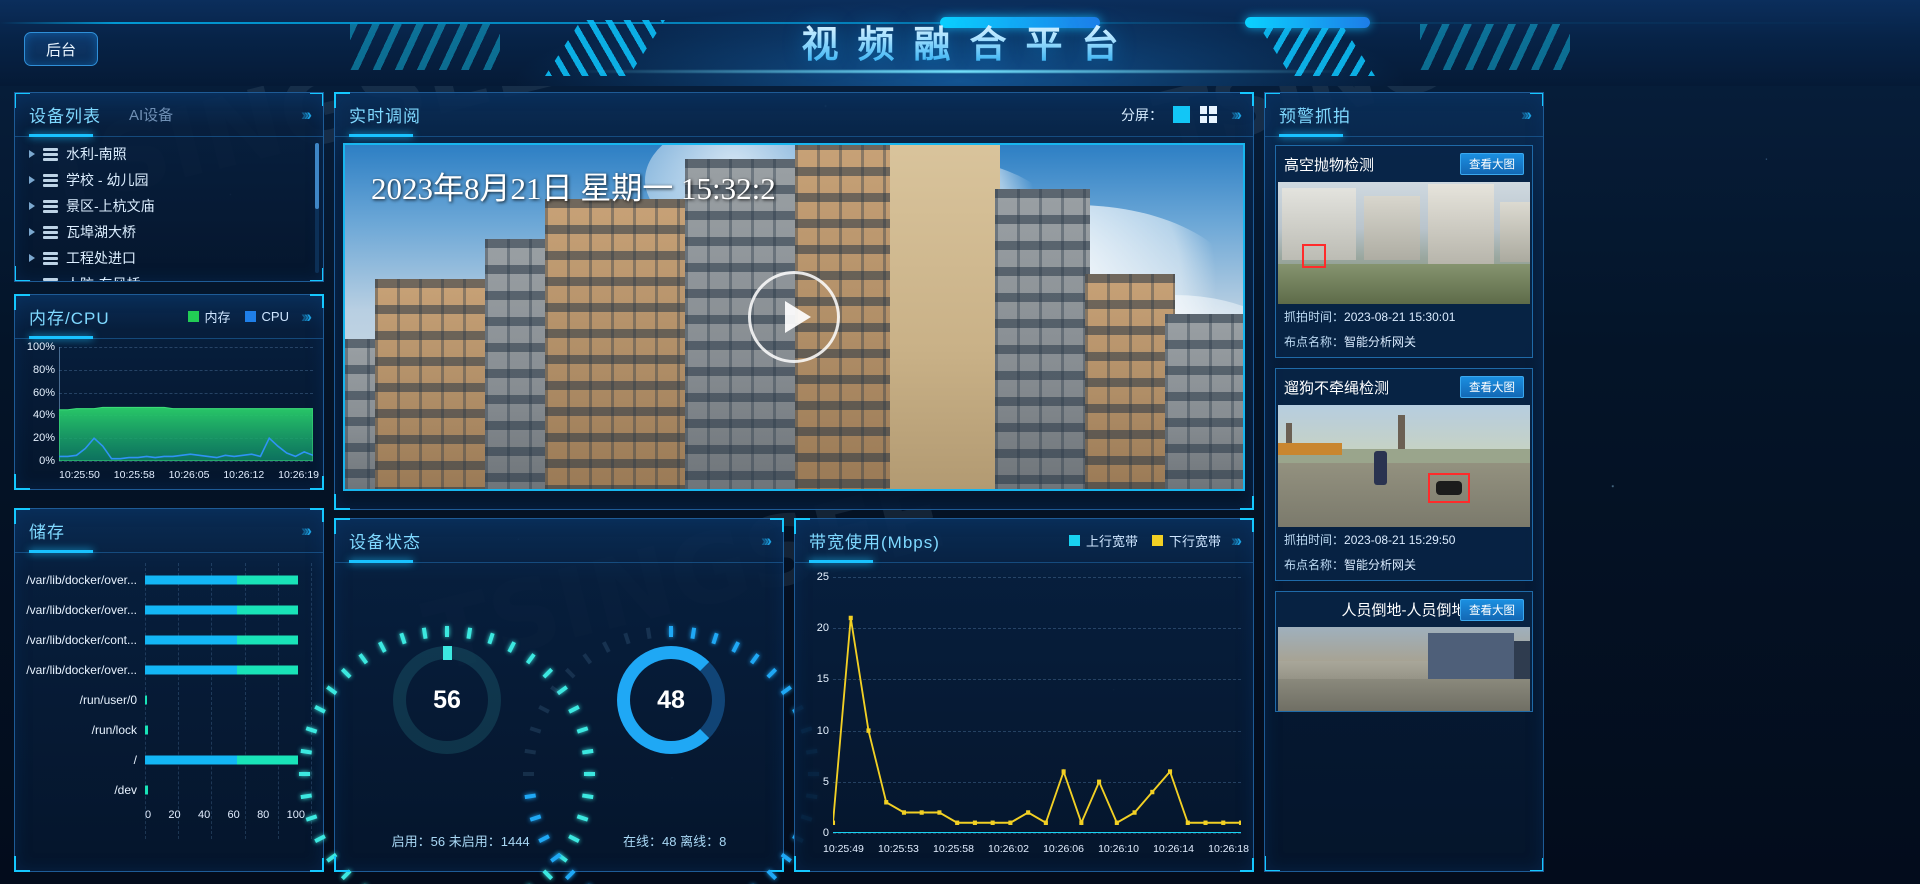  I want to click on storage-label: /, so click(135, 760).